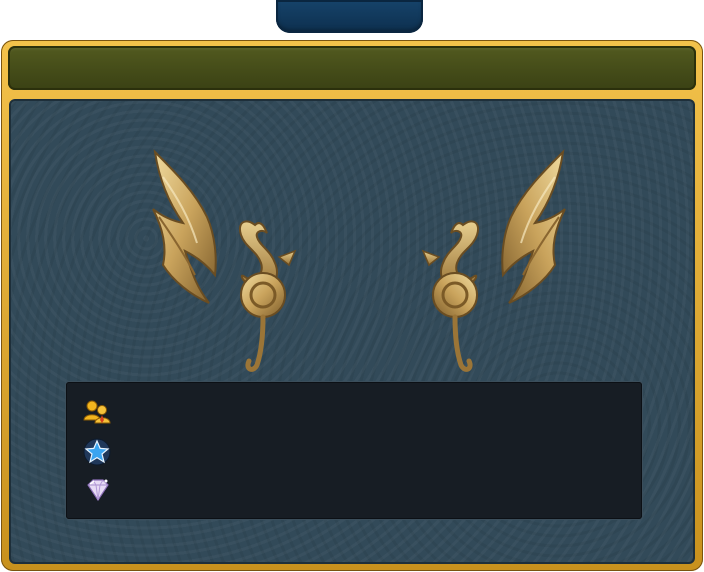  I want to click on stat-row-gem, so click(352, 490).